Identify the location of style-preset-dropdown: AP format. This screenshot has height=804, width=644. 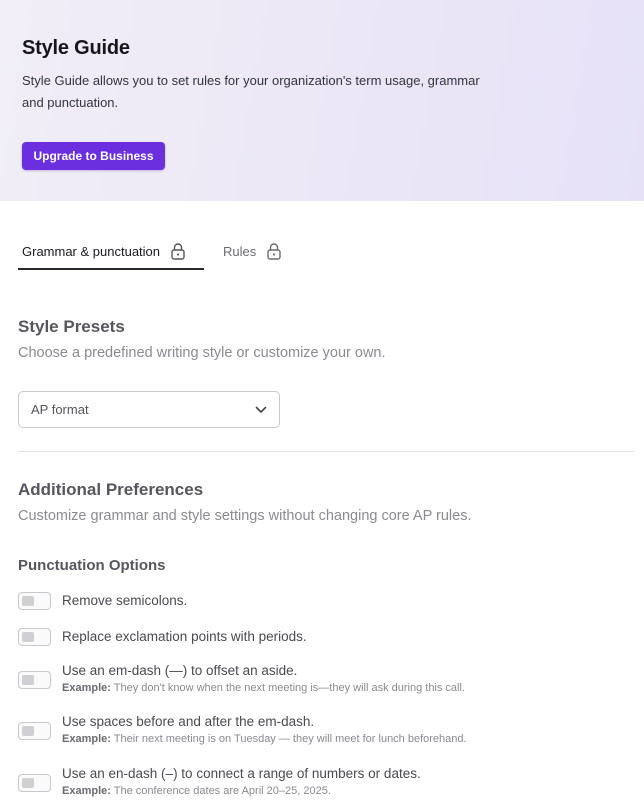
(149, 409).